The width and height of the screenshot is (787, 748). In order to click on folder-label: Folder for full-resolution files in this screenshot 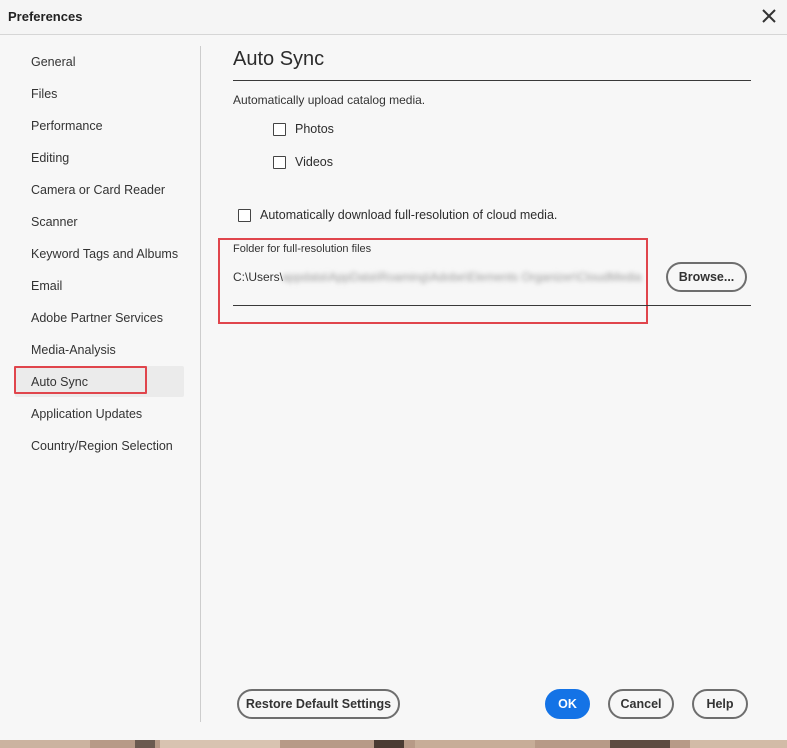, I will do `click(302, 249)`.